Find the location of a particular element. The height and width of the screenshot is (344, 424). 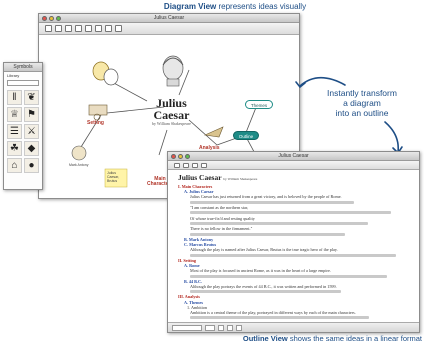

font-select is located at coordinates (187, 327).